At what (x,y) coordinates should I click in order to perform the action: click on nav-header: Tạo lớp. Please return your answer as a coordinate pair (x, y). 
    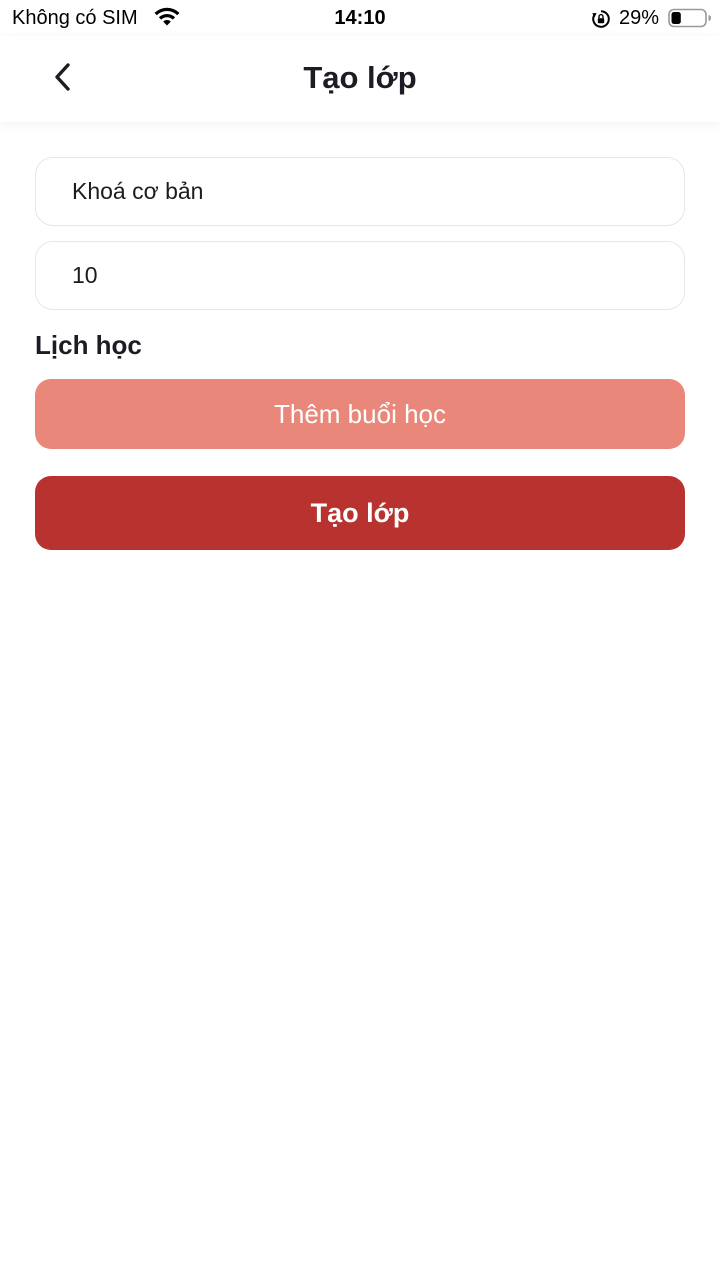
    Looking at the image, I should click on (360, 79).